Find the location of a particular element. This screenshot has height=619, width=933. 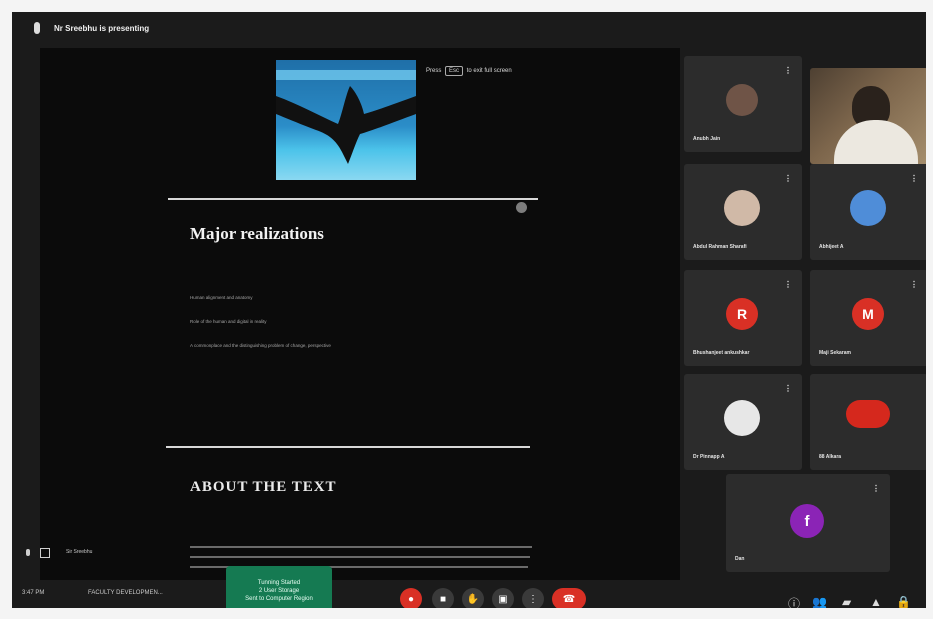

slide-bullet: Role of the human and digital in reality is located at coordinates (228, 321).